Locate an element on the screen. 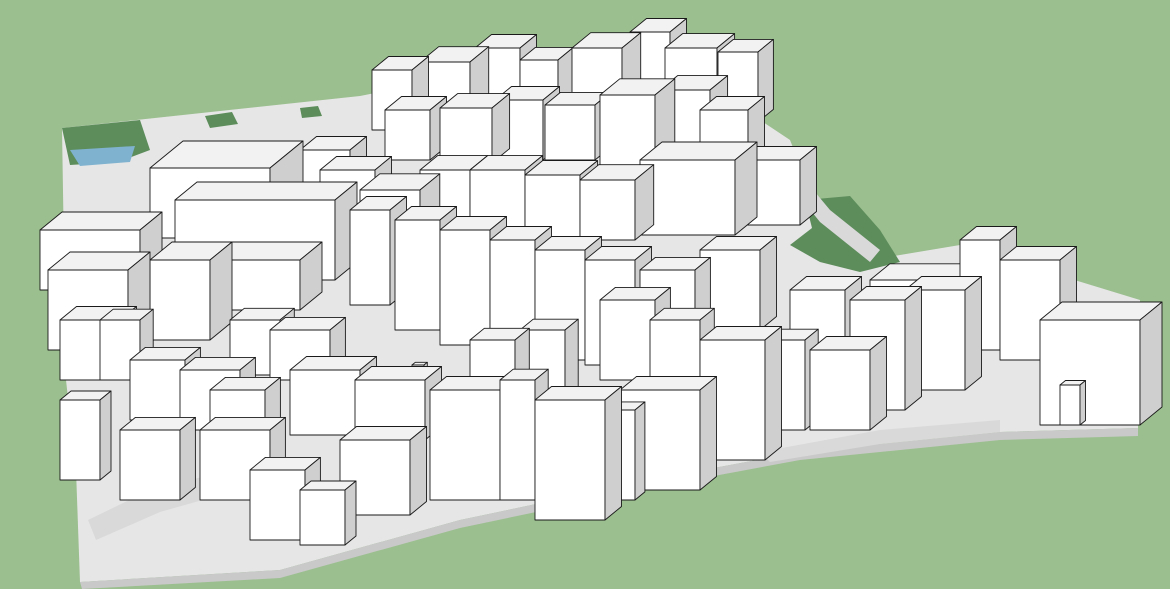 The height and width of the screenshot is (589, 1170). building-59-side is located at coordinates (1082, 403).